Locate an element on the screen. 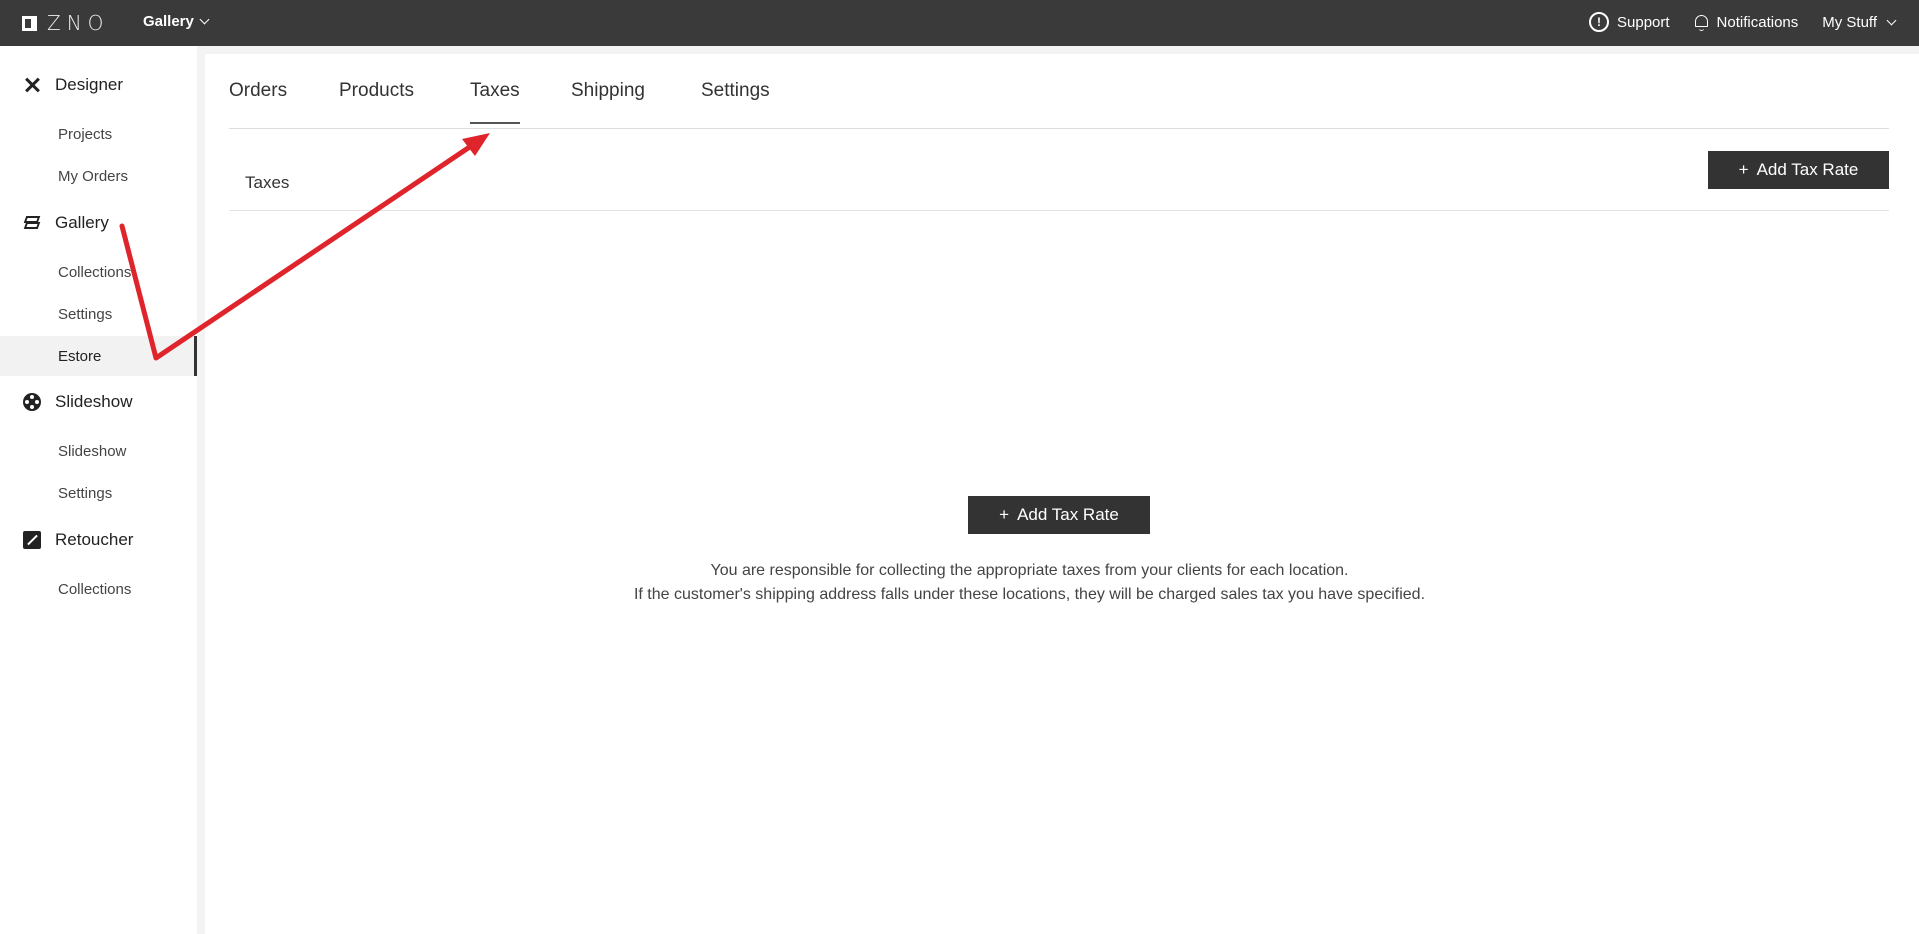  sidebar-section-gallery: Gallery is located at coordinates (98, 223).